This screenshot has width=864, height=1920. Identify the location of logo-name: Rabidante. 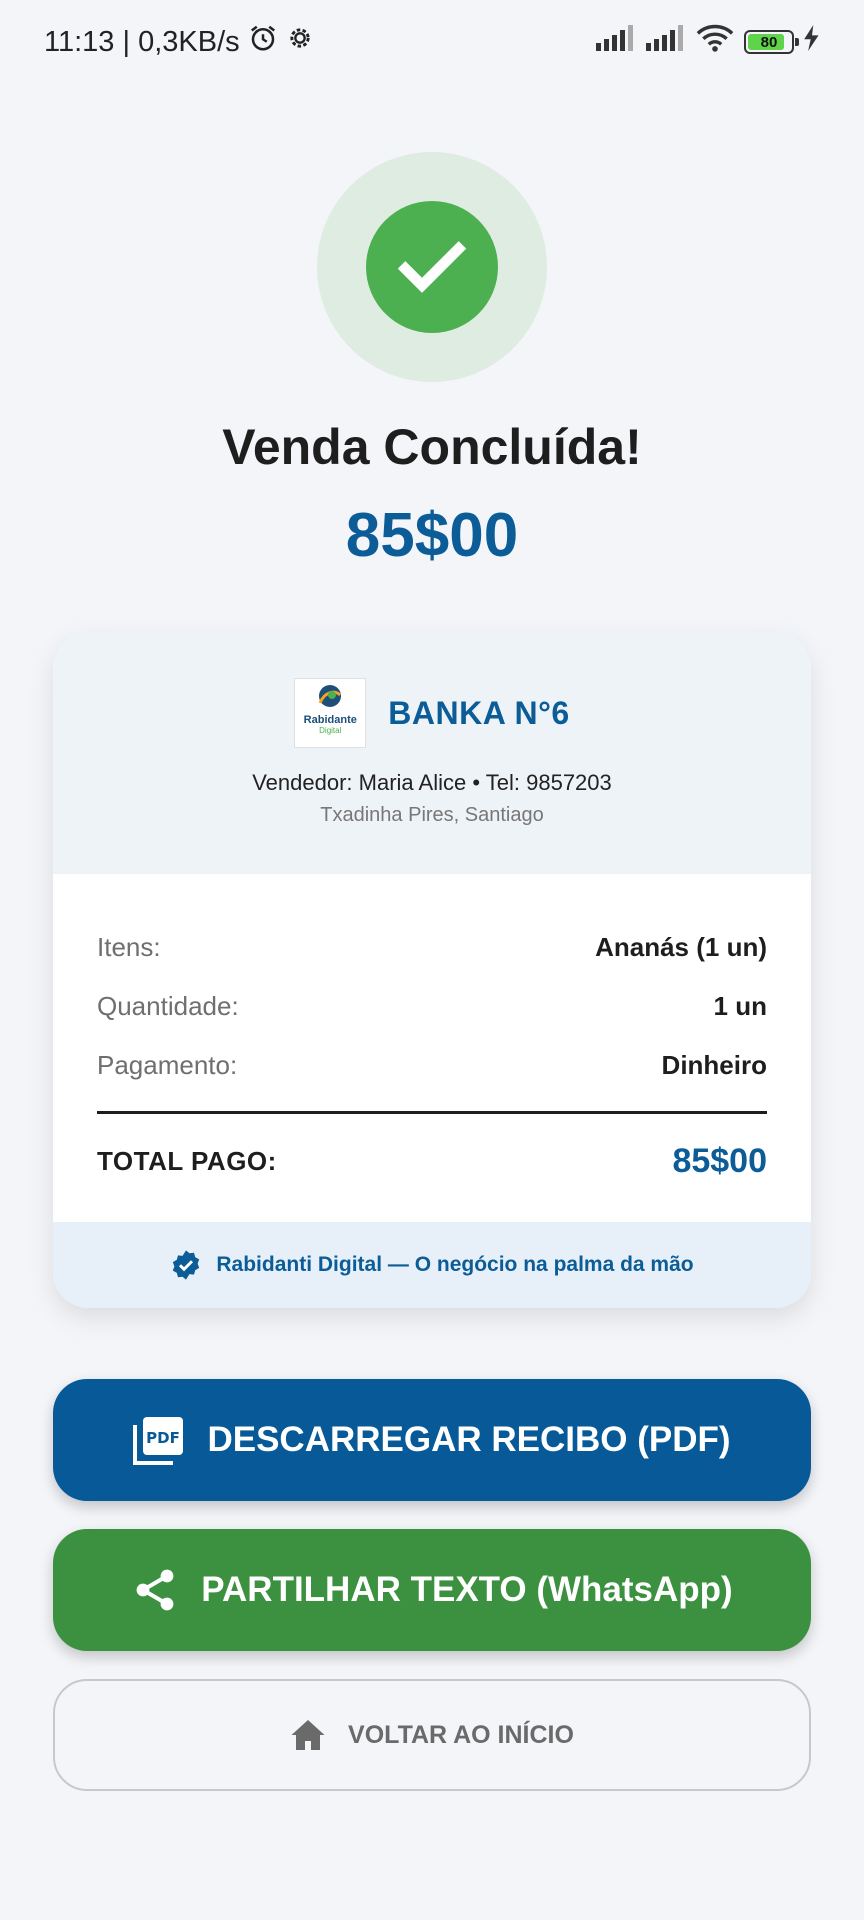
(330, 720).